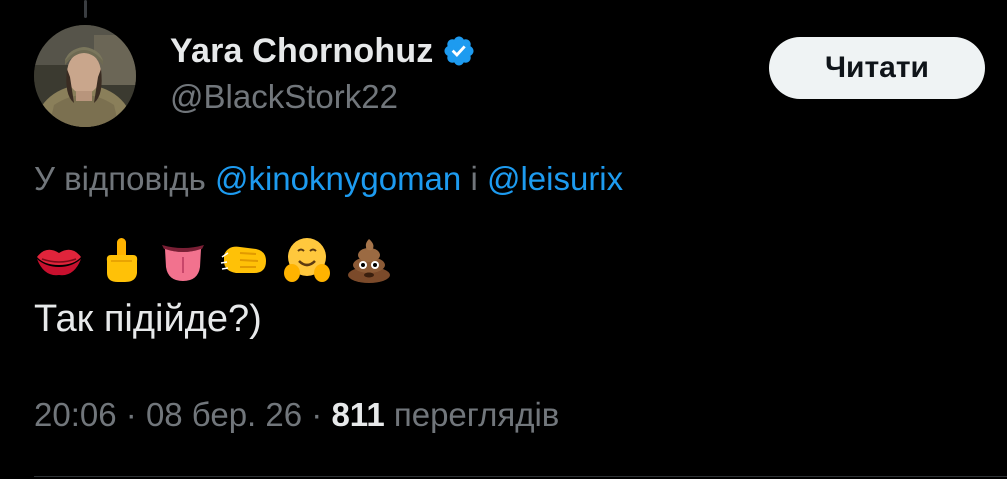 The image size is (1007, 479). I want to click on reply-prefix: У відповідь, so click(120, 178).